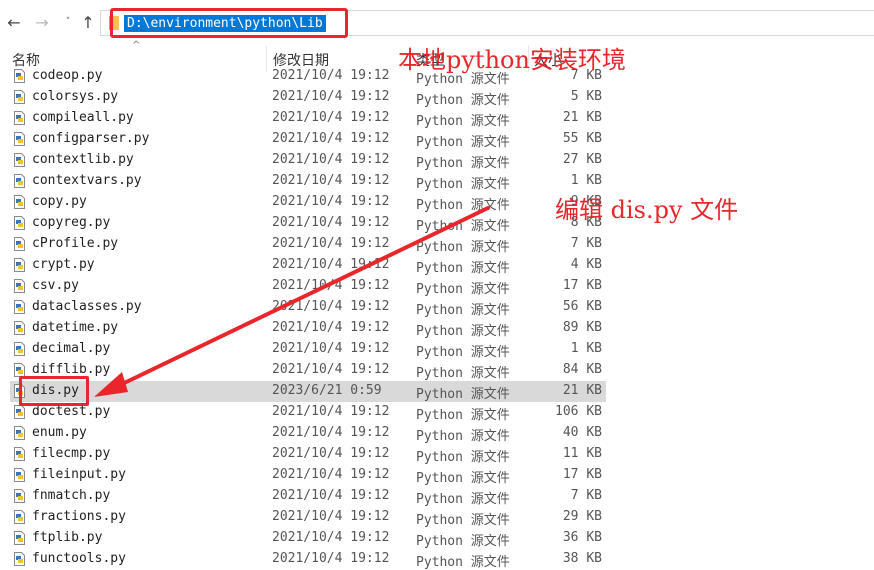 Image resolution: width=874 pixels, height=570 pixels. What do you see at coordinates (71, 222) in the screenshot?
I see `file-name: copyreg.py` at bounding box center [71, 222].